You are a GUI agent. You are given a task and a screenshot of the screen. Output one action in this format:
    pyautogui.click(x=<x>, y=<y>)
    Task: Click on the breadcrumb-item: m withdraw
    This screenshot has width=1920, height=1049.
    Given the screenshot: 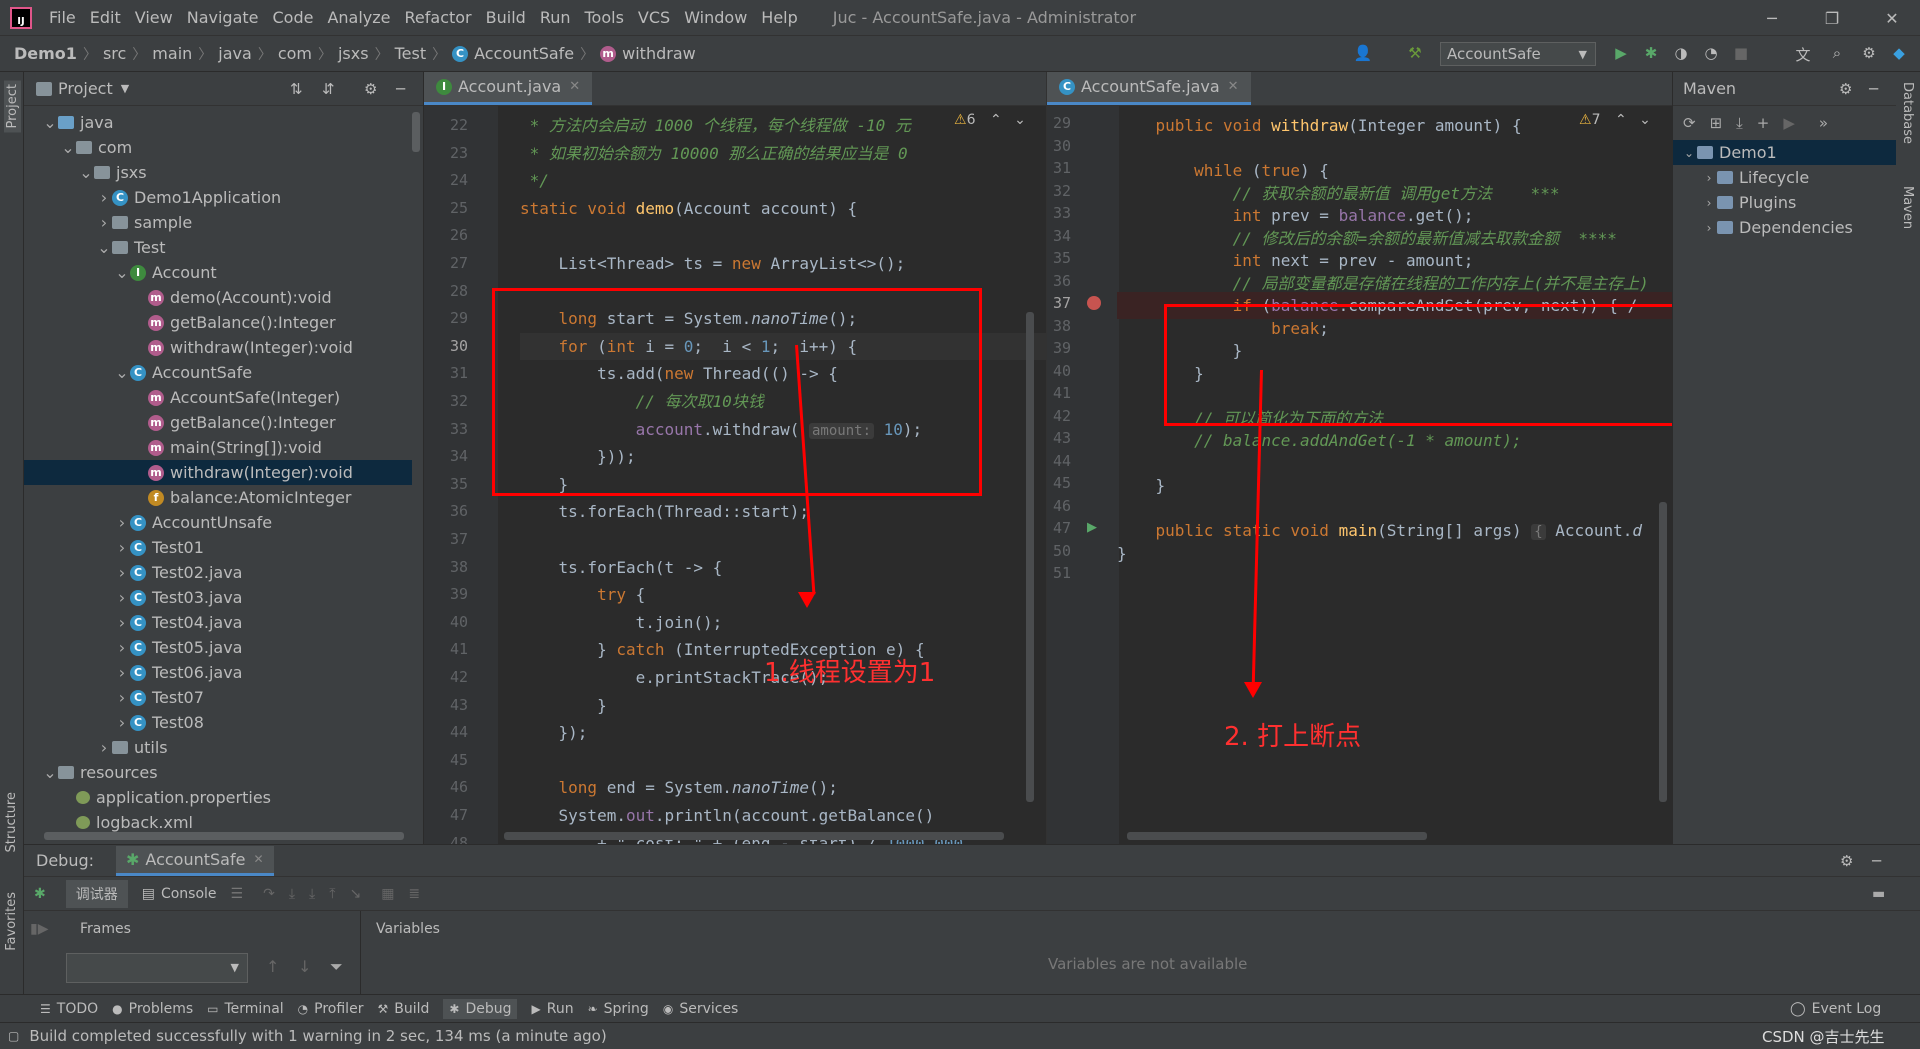 What is the action you would take?
    pyautogui.click(x=648, y=53)
    